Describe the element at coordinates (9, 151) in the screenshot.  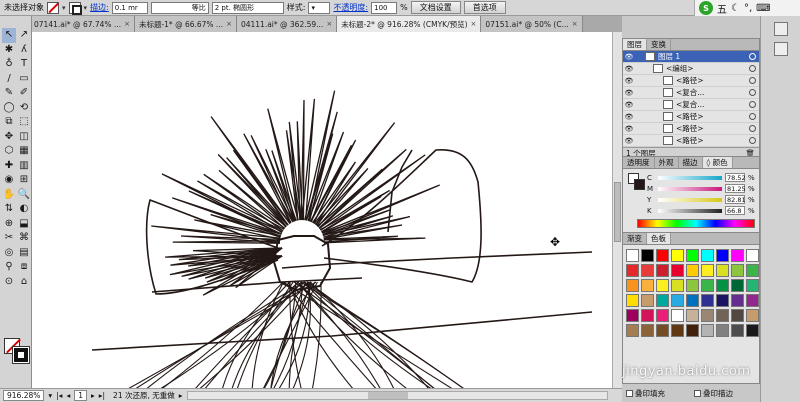
I see `tool-icon: ⬡` at that location.